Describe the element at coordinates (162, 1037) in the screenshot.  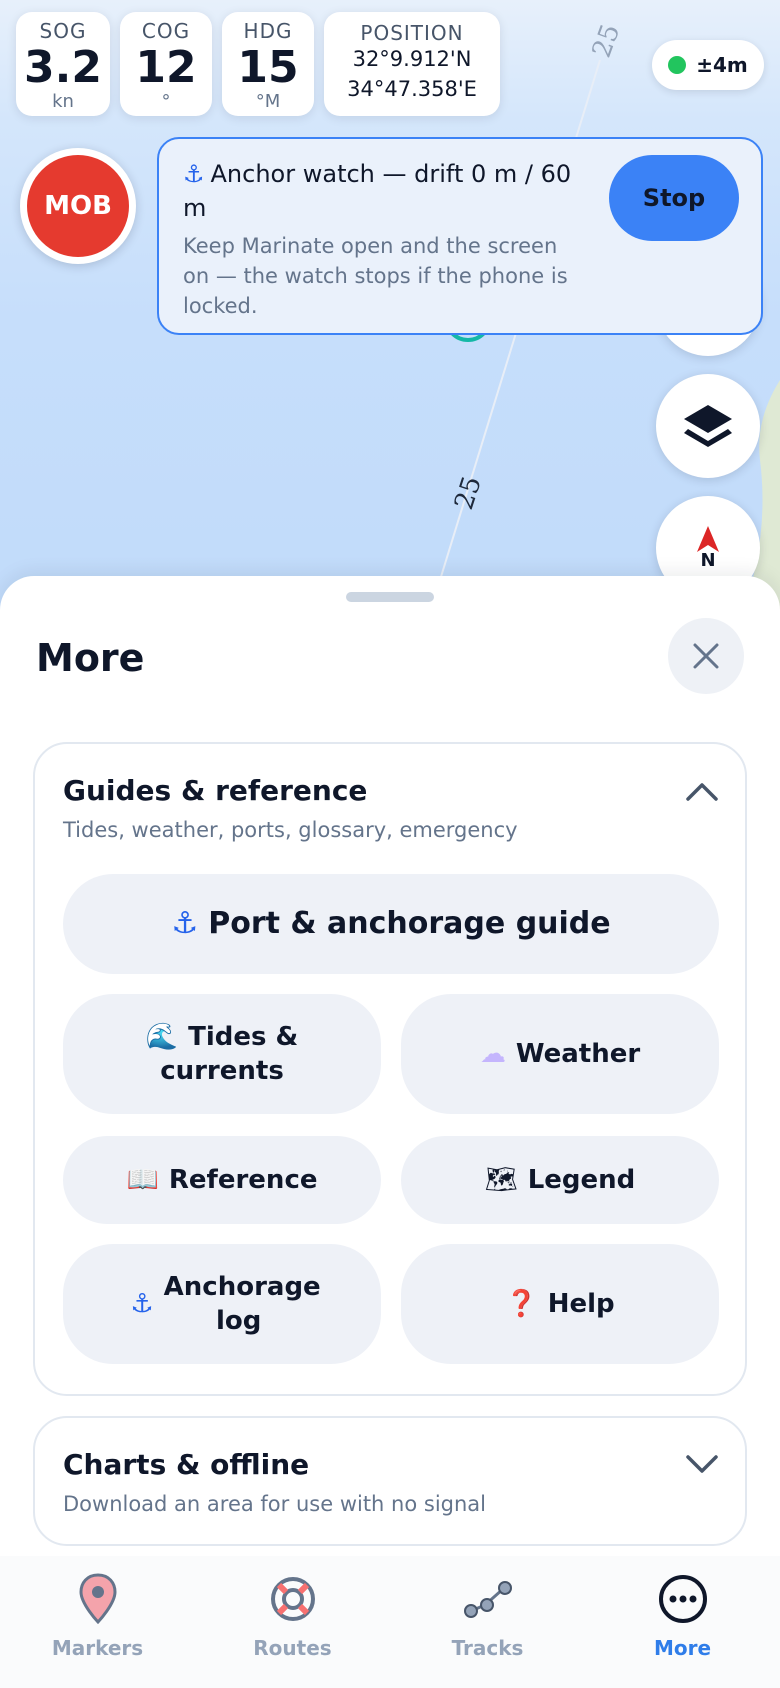
I see `wave-icon: 🌊` at that location.